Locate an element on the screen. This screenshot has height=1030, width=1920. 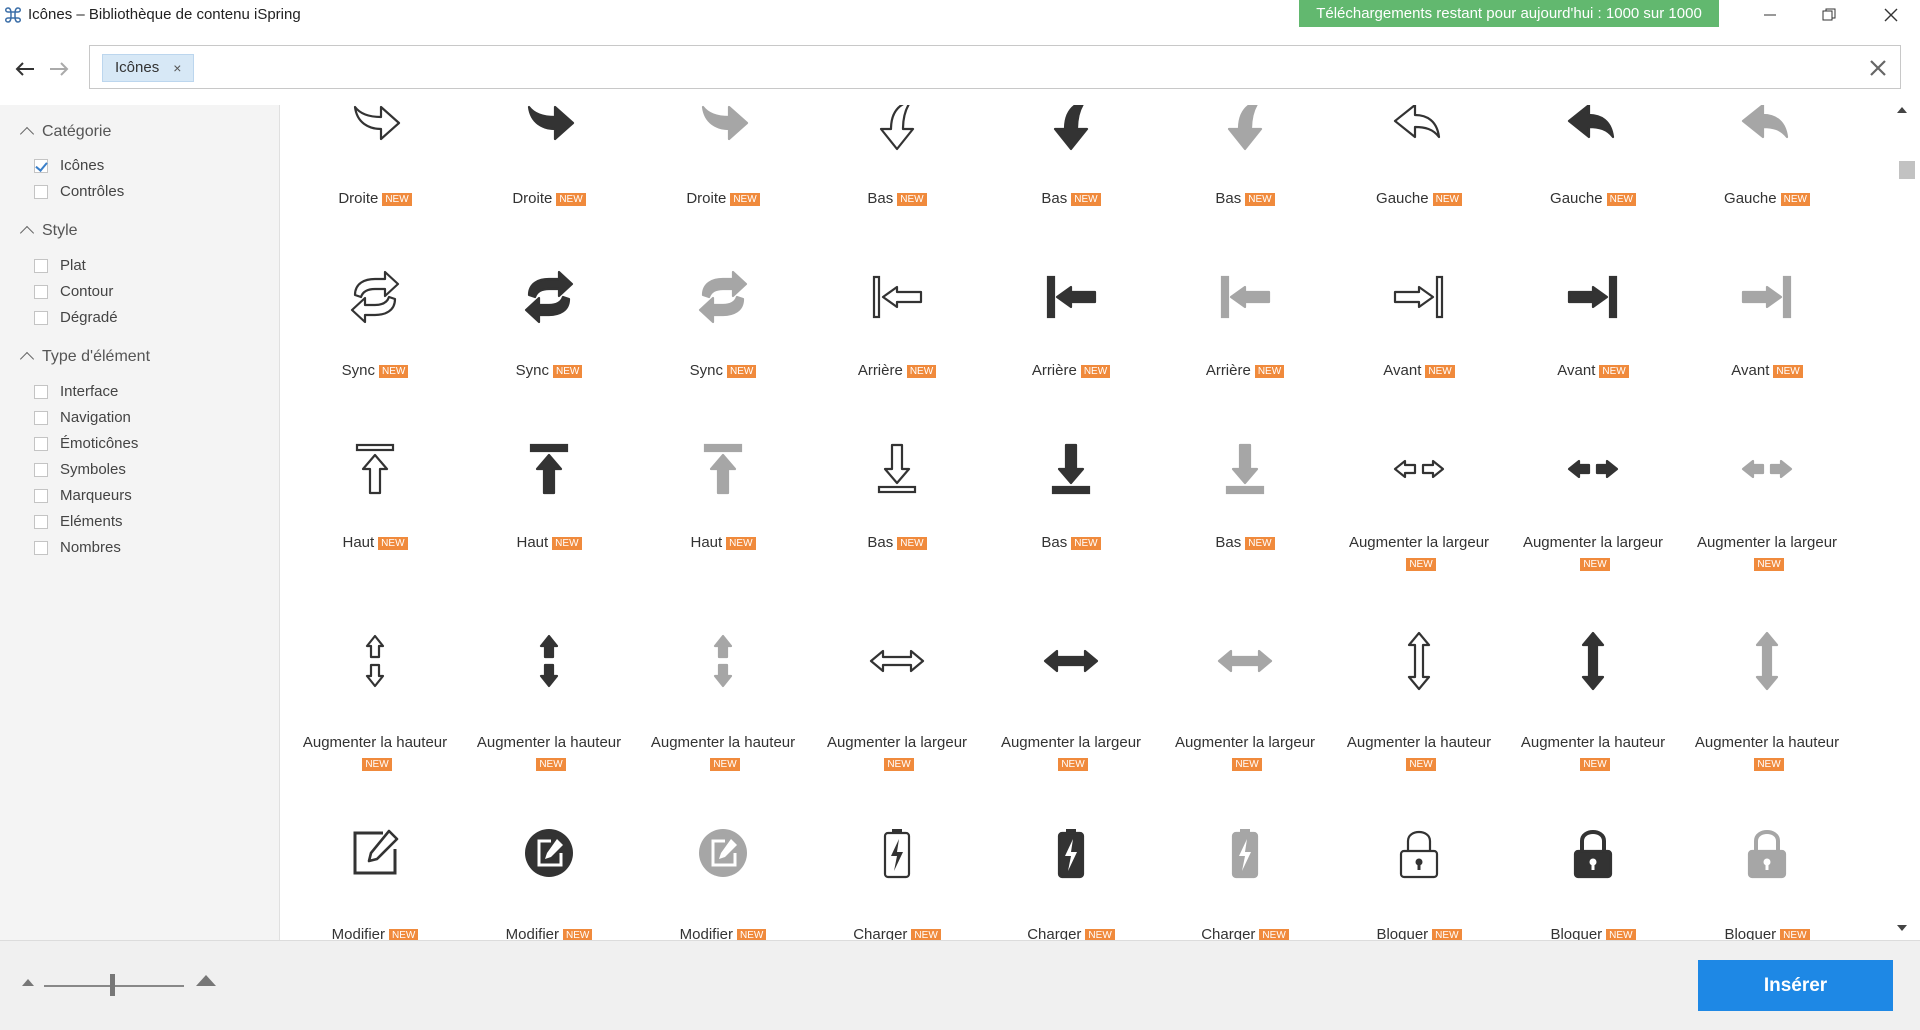
filter-label: Eléments is located at coordinates (91, 521).